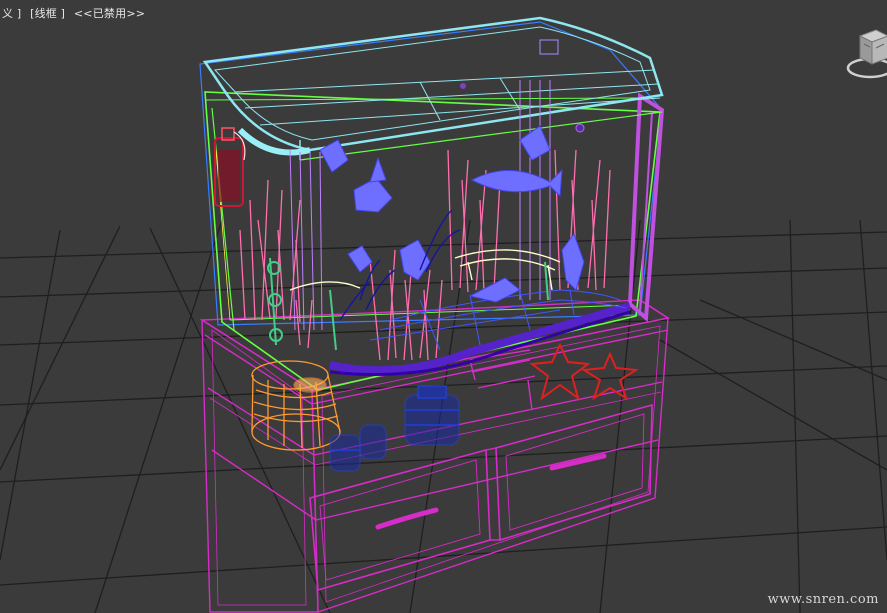 The image size is (887, 613). I want to click on lid-ornament, so click(580, 128).